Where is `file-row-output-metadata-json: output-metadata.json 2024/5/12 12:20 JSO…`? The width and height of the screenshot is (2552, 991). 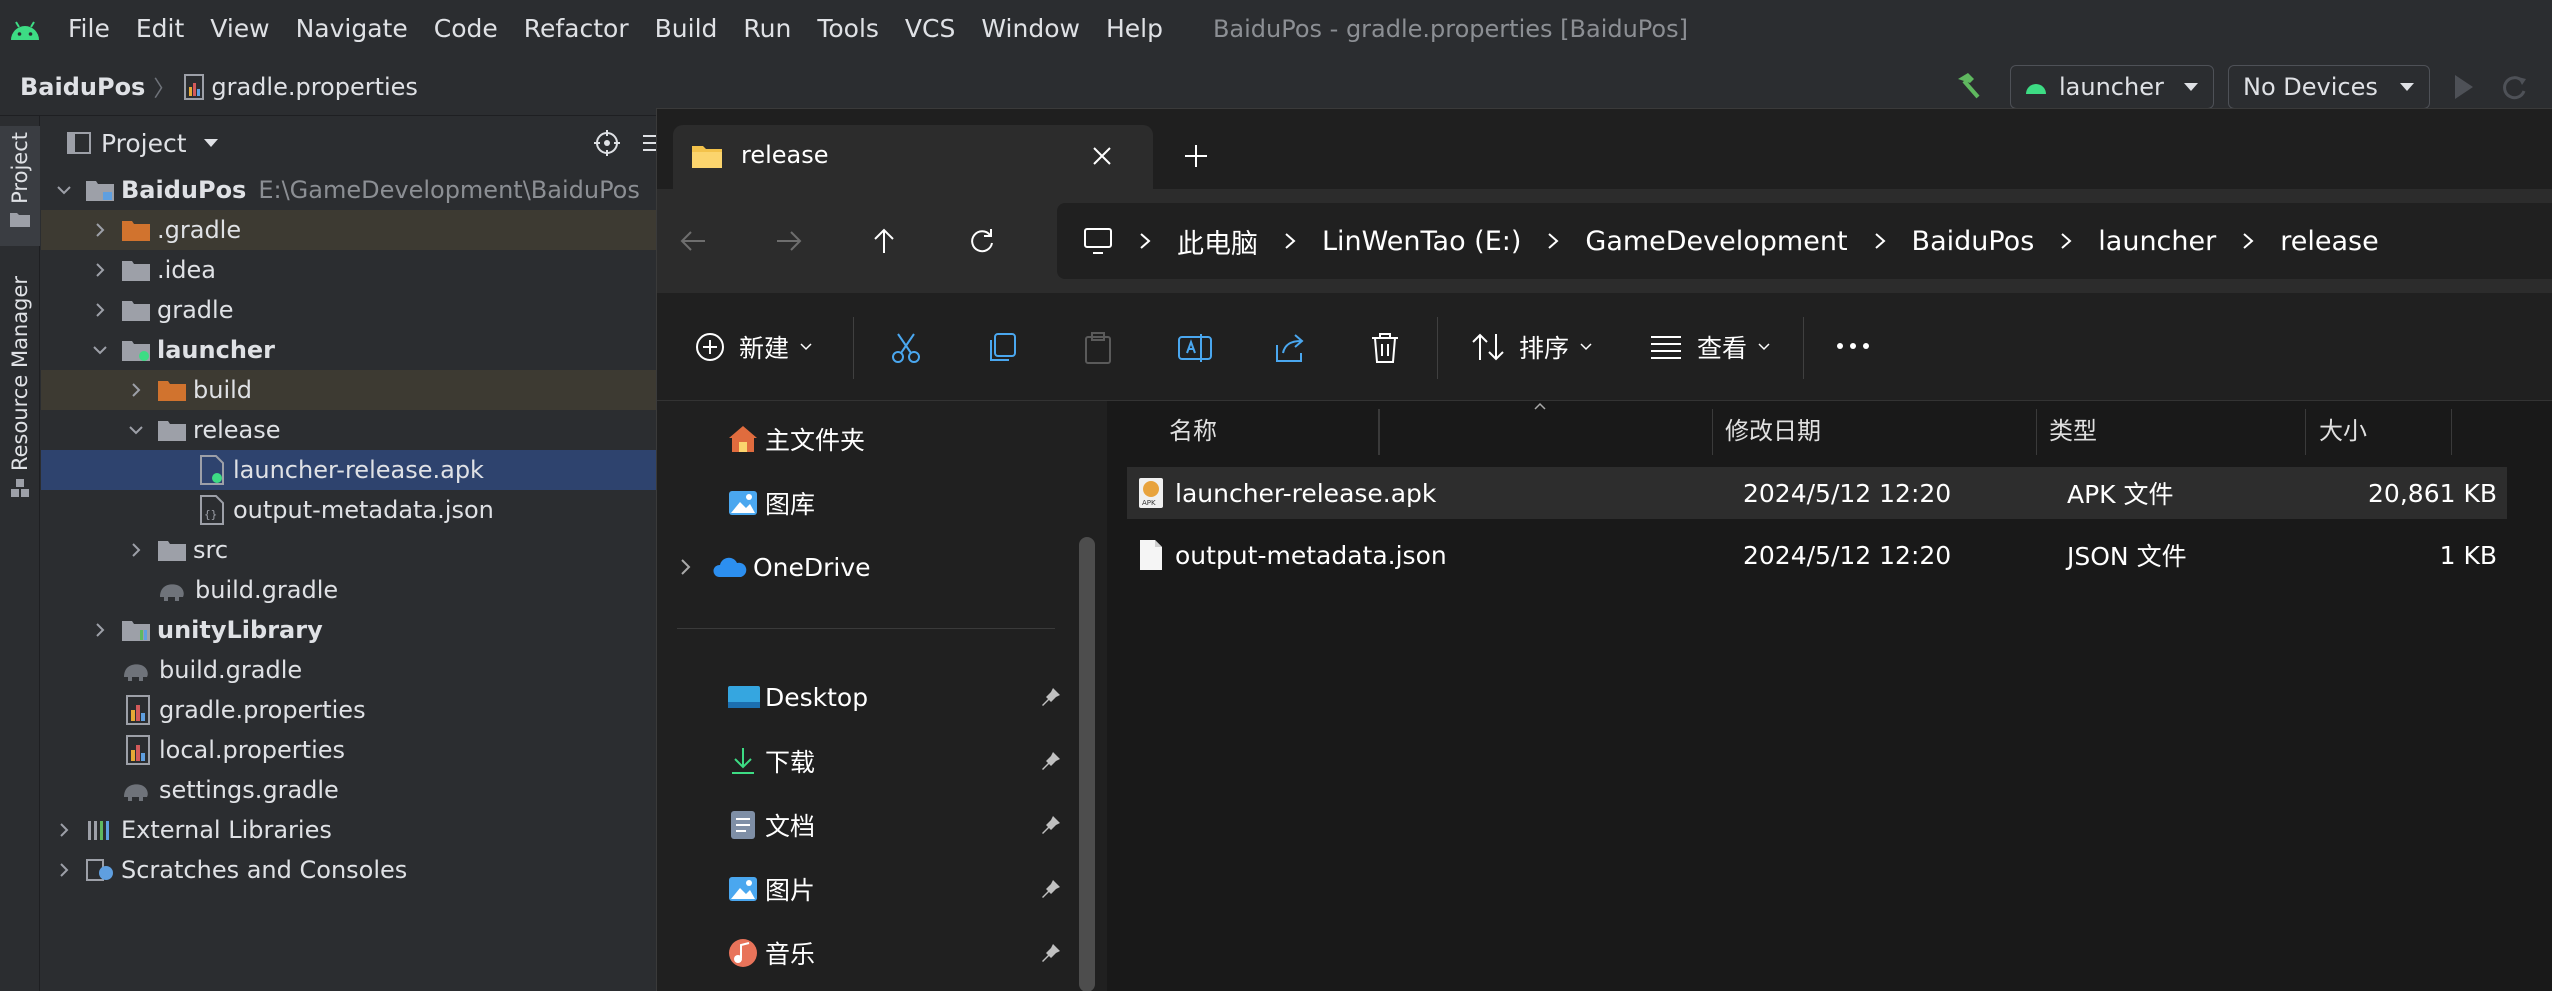
file-row-output-metadata-json: output-metadata.json 2024/5/12 12:20 JSO… is located at coordinates (1817, 555).